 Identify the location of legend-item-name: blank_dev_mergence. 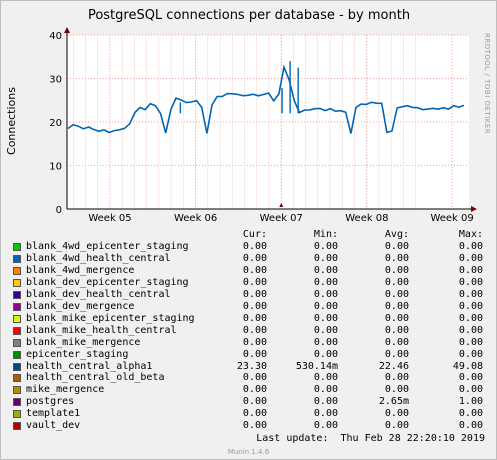
(80, 306).